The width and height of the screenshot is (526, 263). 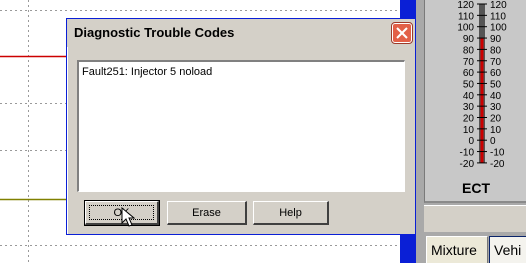 I want to click on gauge-tick-label-right: 90, so click(x=496, y=39).